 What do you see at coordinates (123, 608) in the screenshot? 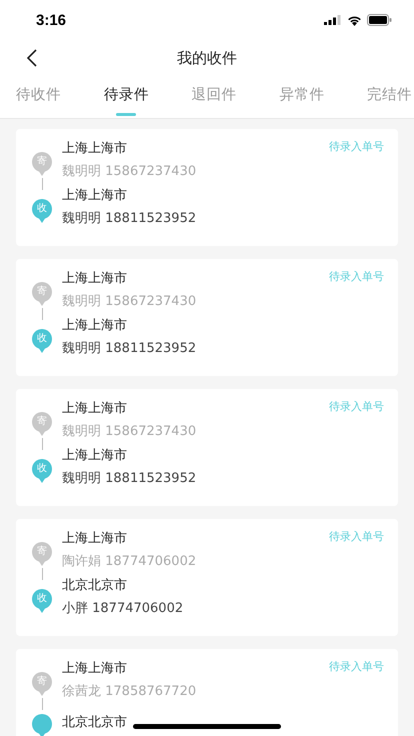
I see `contact-text: 小胖 18774706002` at bounding box center [123, 608].